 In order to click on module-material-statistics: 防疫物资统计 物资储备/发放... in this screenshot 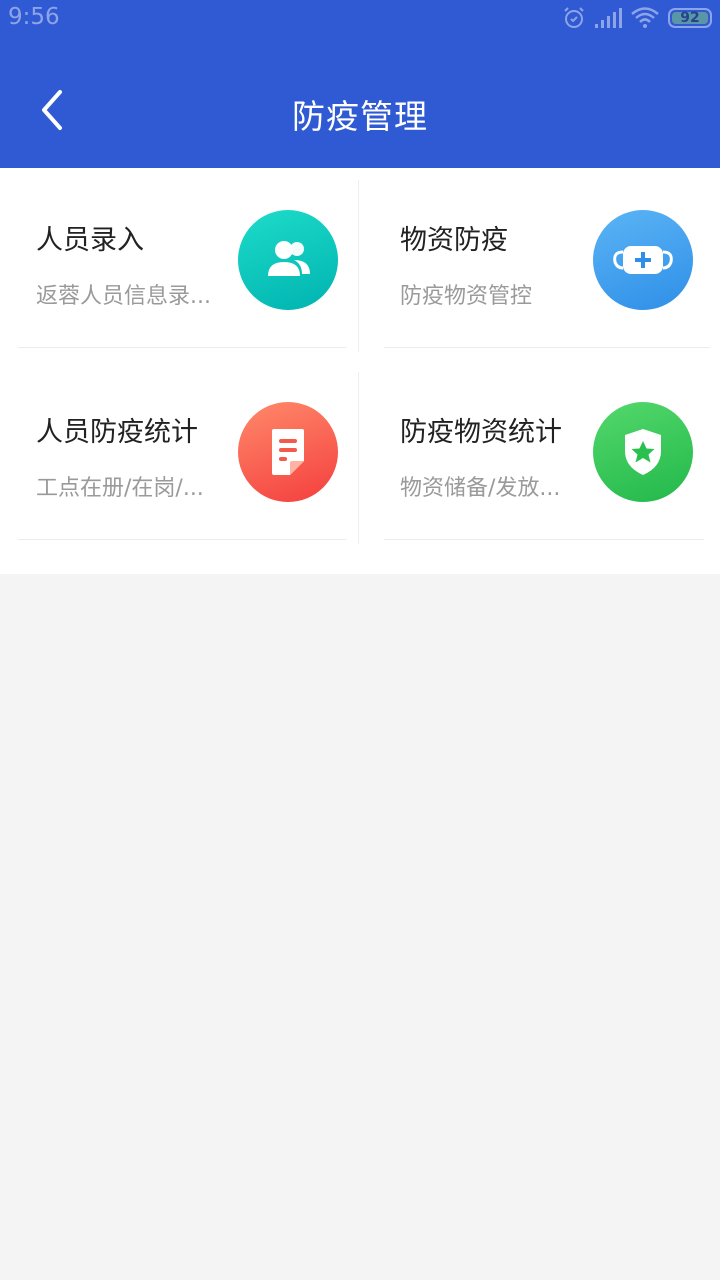, I will do `click(542, 456)`.